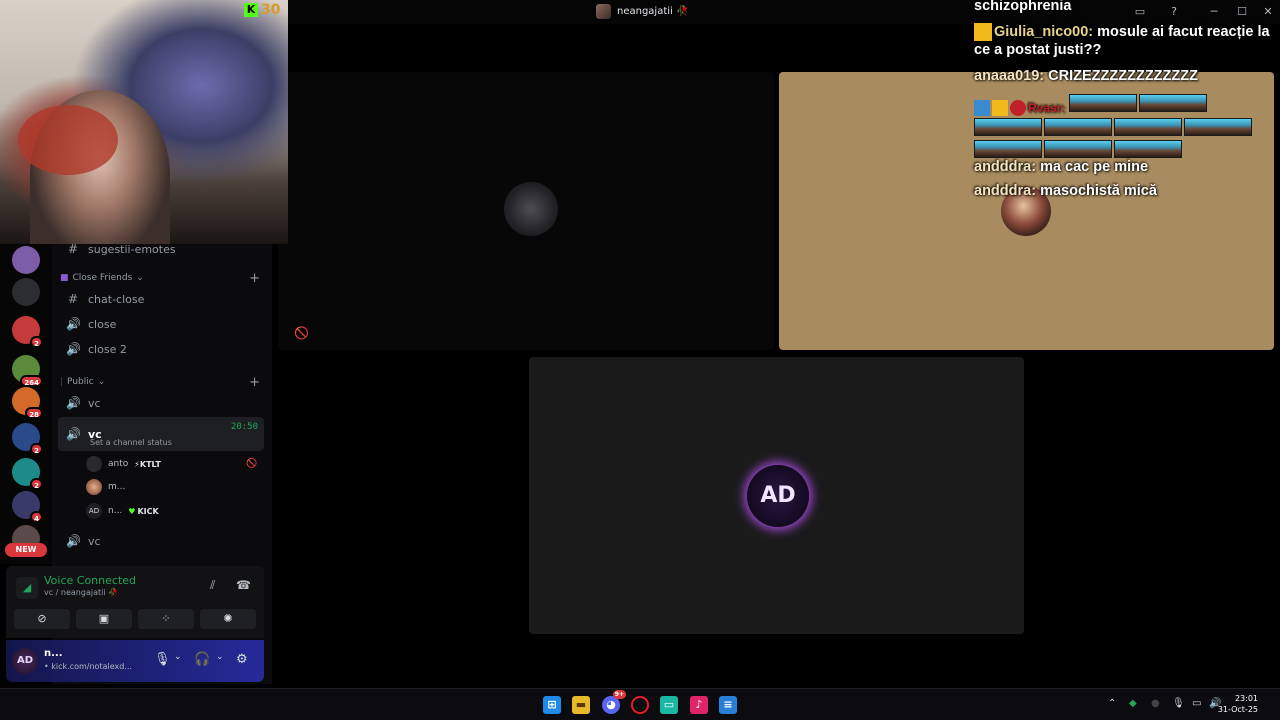 This screenshot has height=720, width=1280. Describe the element at coordinates (212, 585) in the screenshot. I see `noise-suppression-icon: ⫽` at that location.